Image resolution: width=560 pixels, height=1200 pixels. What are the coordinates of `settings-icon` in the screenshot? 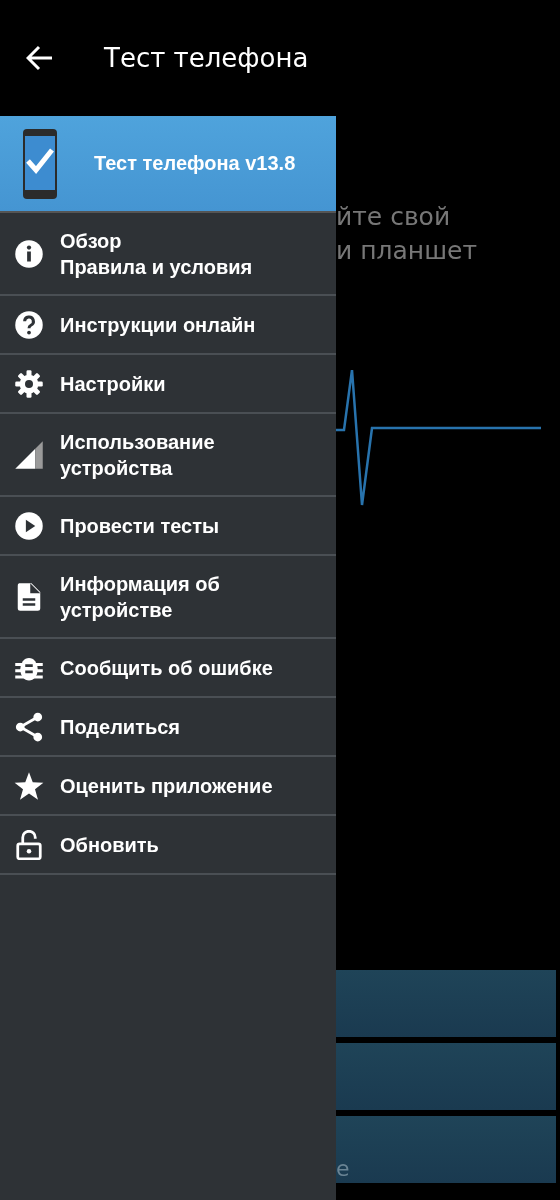 It's located at (29, 383).